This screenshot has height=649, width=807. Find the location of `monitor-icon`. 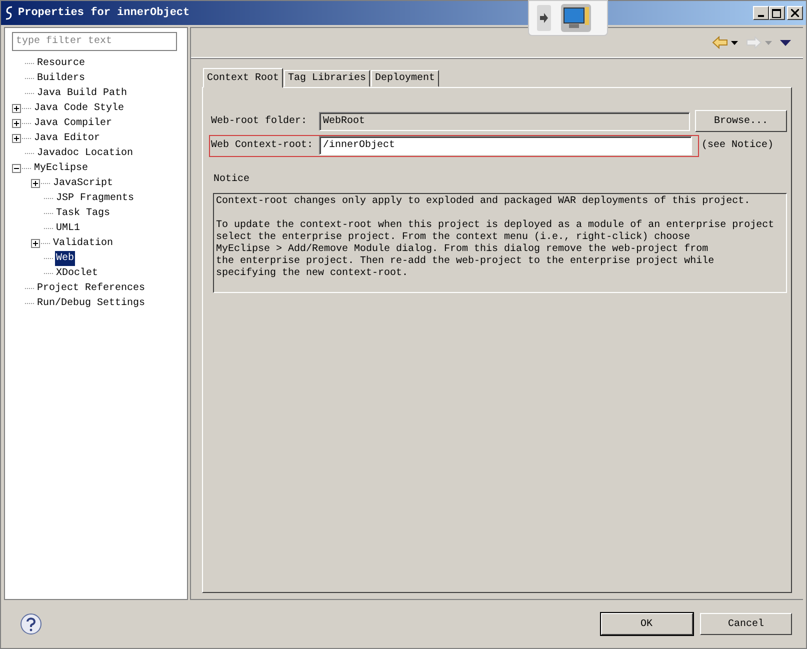

monitor-icon is located at coordinates (576, 18).